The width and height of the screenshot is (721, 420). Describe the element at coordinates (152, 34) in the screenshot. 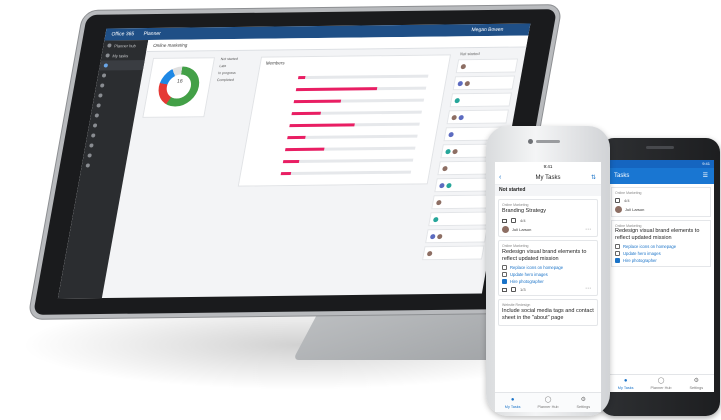

I see `app-title: Planner` at that location.